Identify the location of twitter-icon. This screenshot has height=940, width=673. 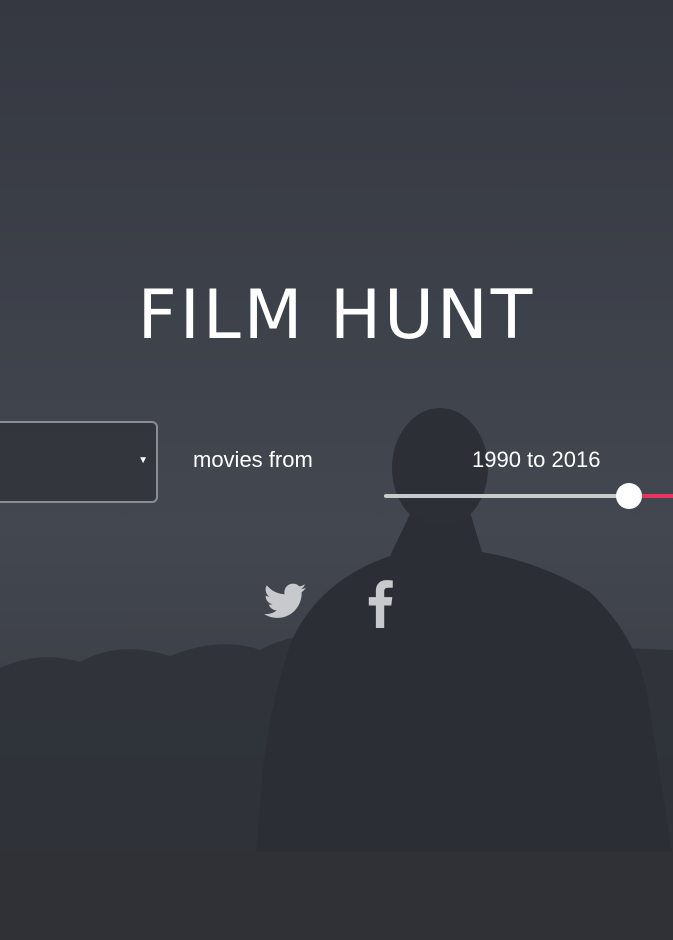
(285, 601).